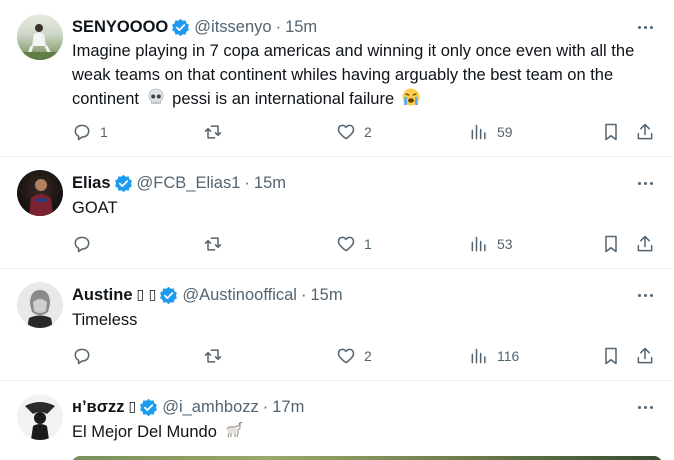 The height and width of the screenshot is (460, 674). I want to click on views-count: 53, so click(505, 244).